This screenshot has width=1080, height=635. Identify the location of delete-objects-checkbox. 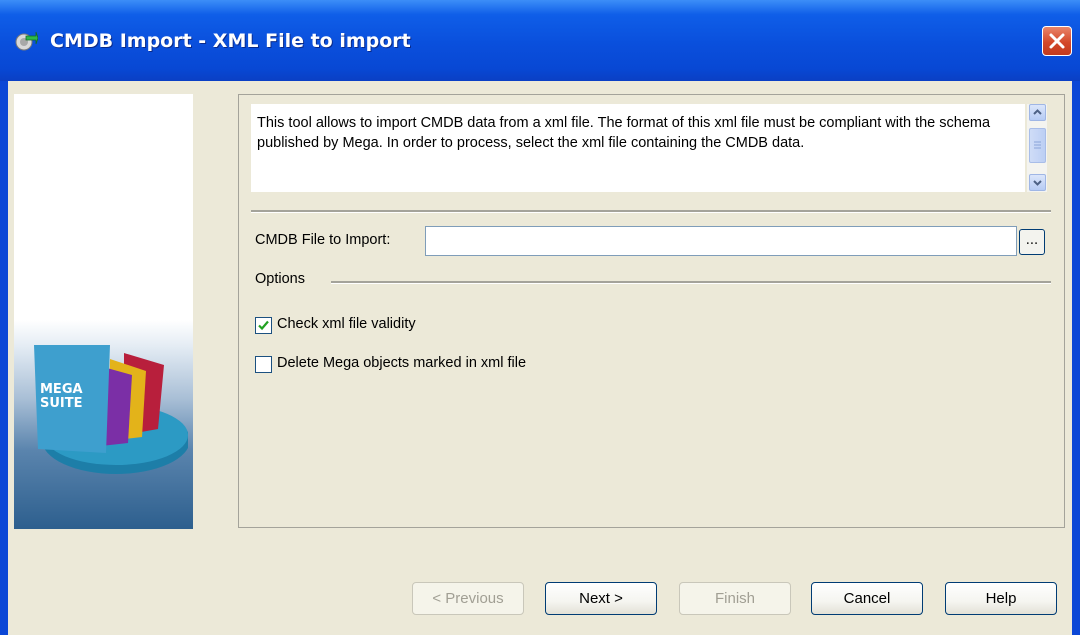
(263, 364).